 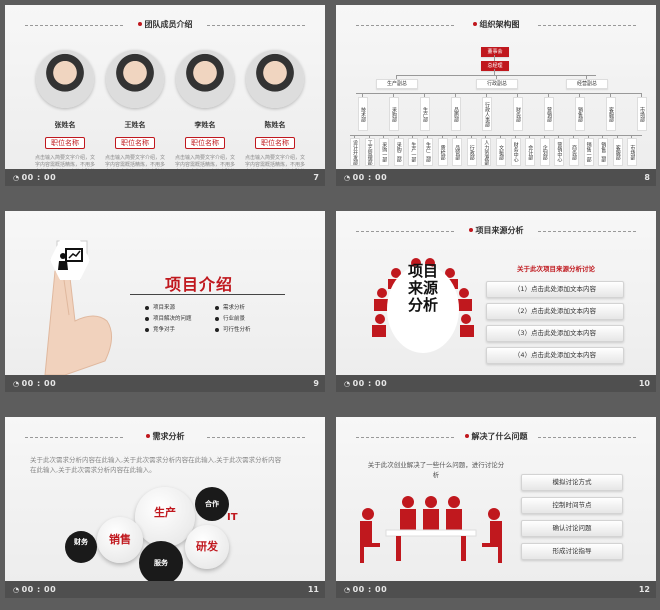 What do you see at coordinates (456, 114) in the screenshot?
I see `org-dept: 品质部` at bounding box center [456, 114].